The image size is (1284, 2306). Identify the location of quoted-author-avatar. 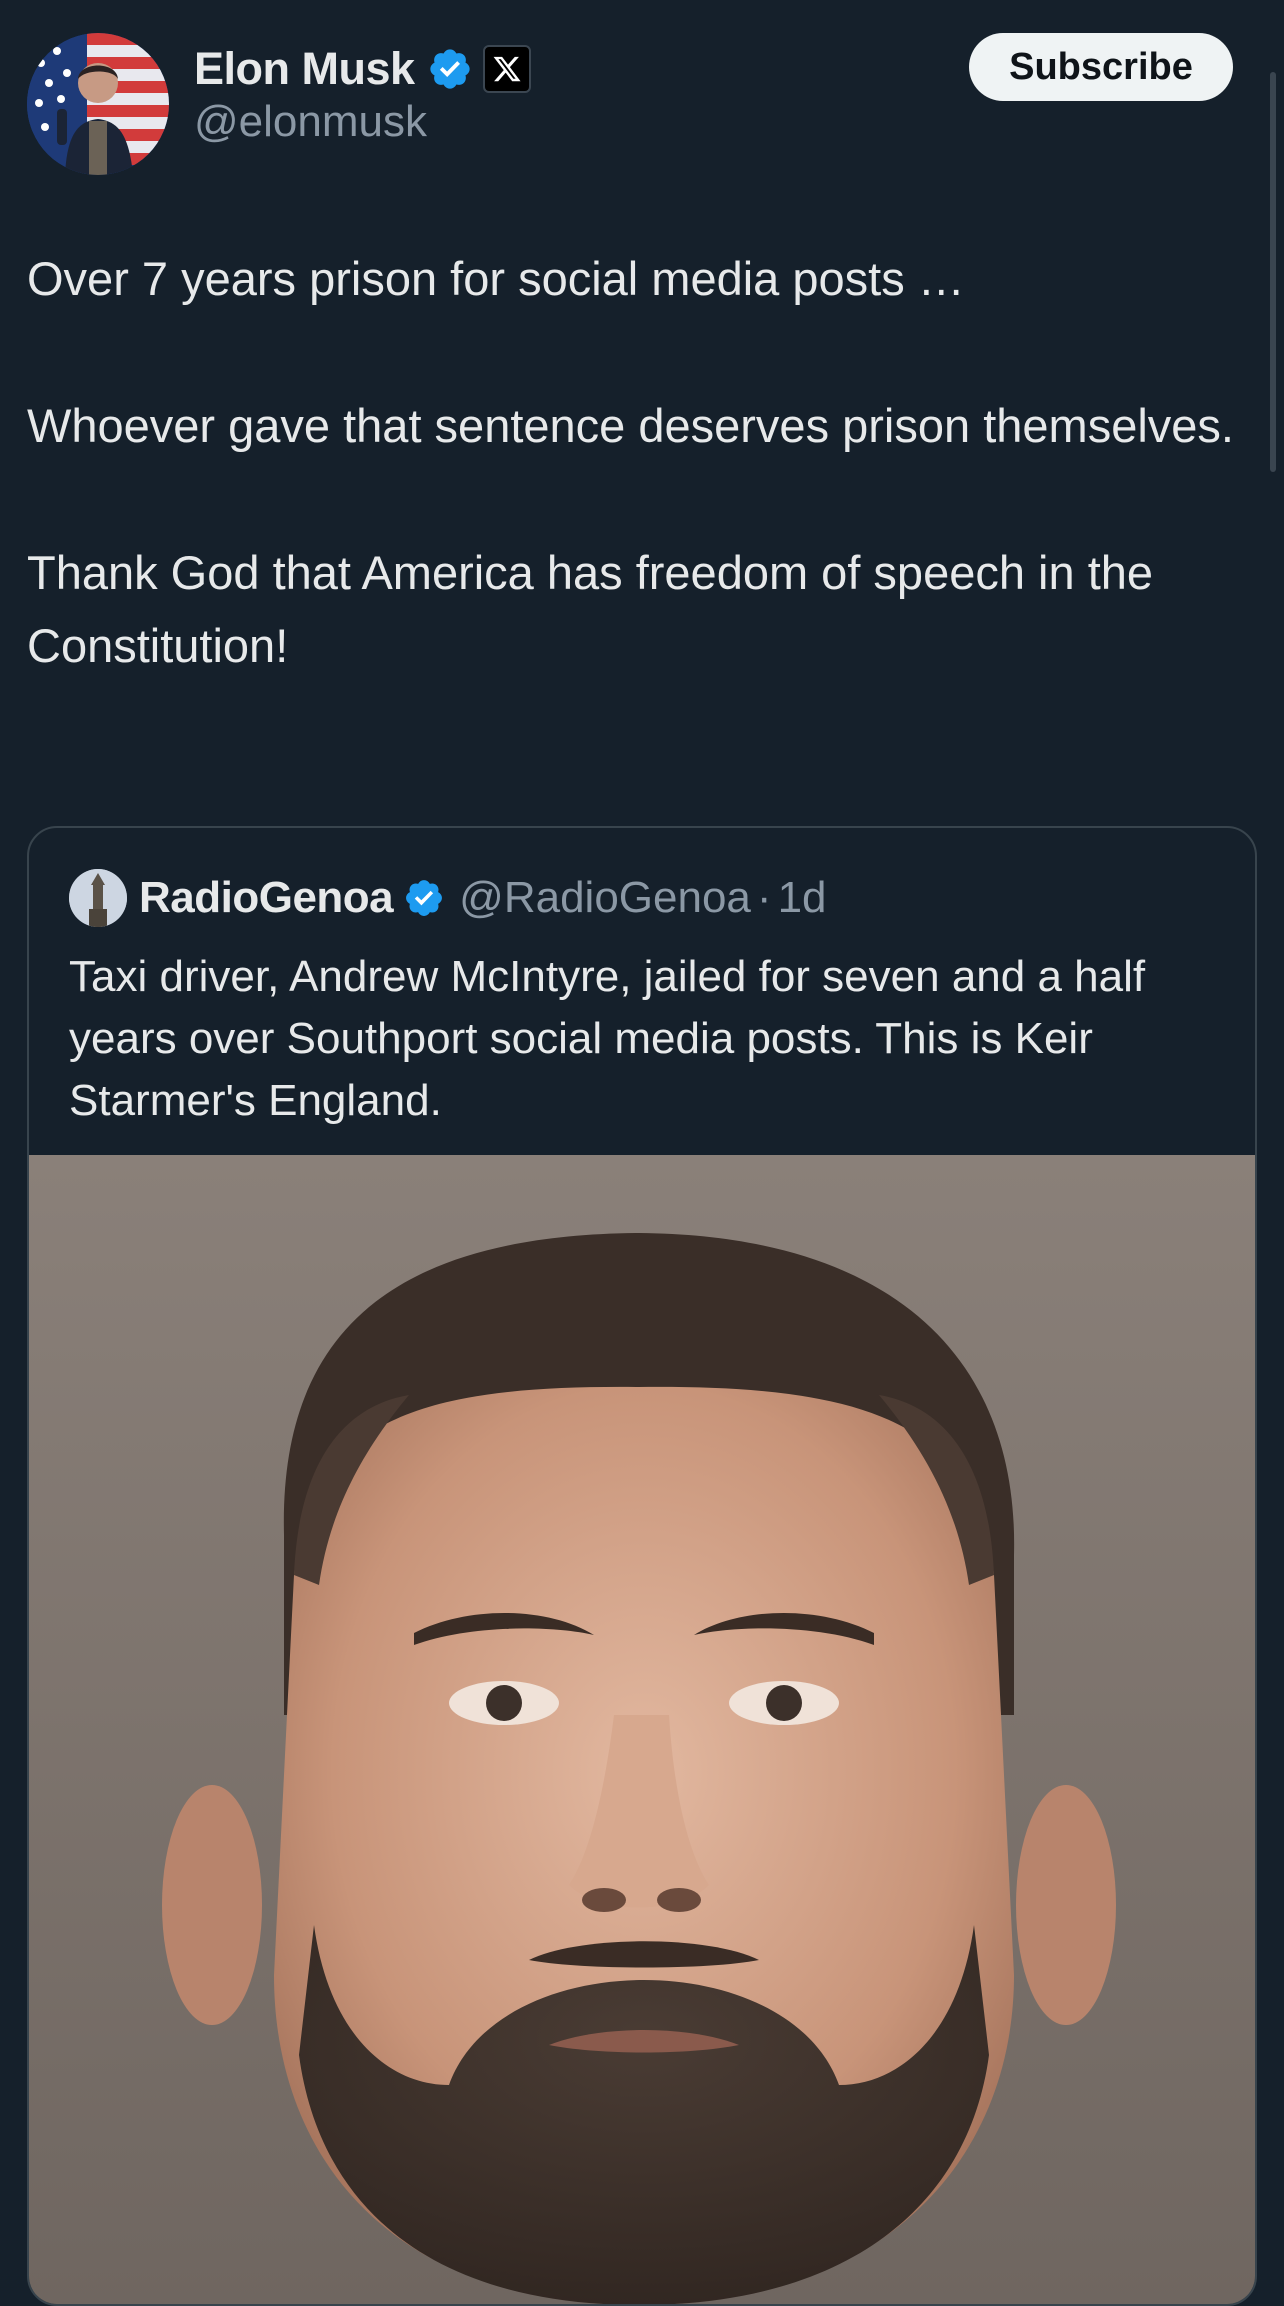
(98, 898).